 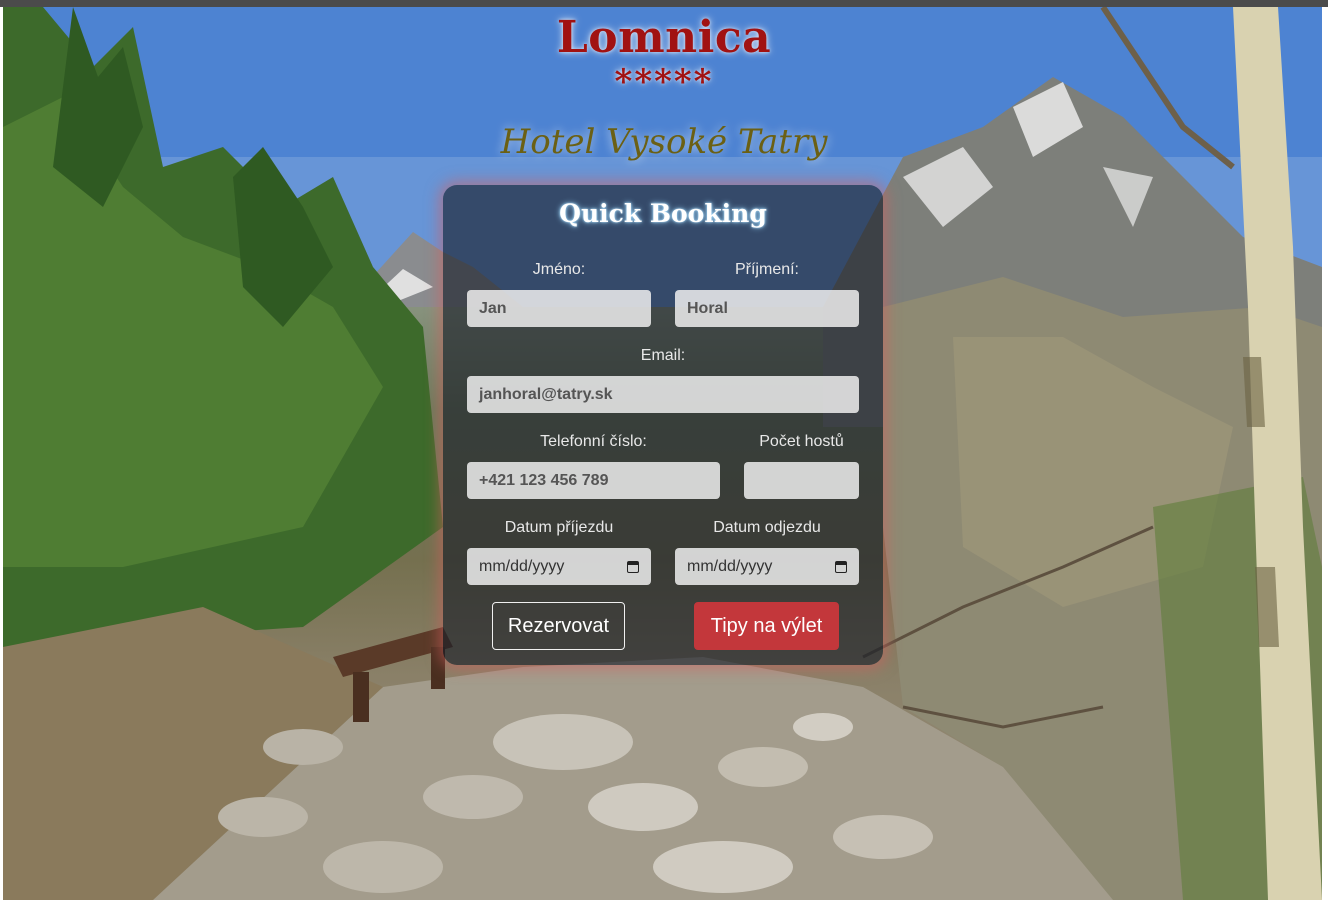 I want to click on departure-date-input: mm/dd/yyyy, so click(x=767, y=566).